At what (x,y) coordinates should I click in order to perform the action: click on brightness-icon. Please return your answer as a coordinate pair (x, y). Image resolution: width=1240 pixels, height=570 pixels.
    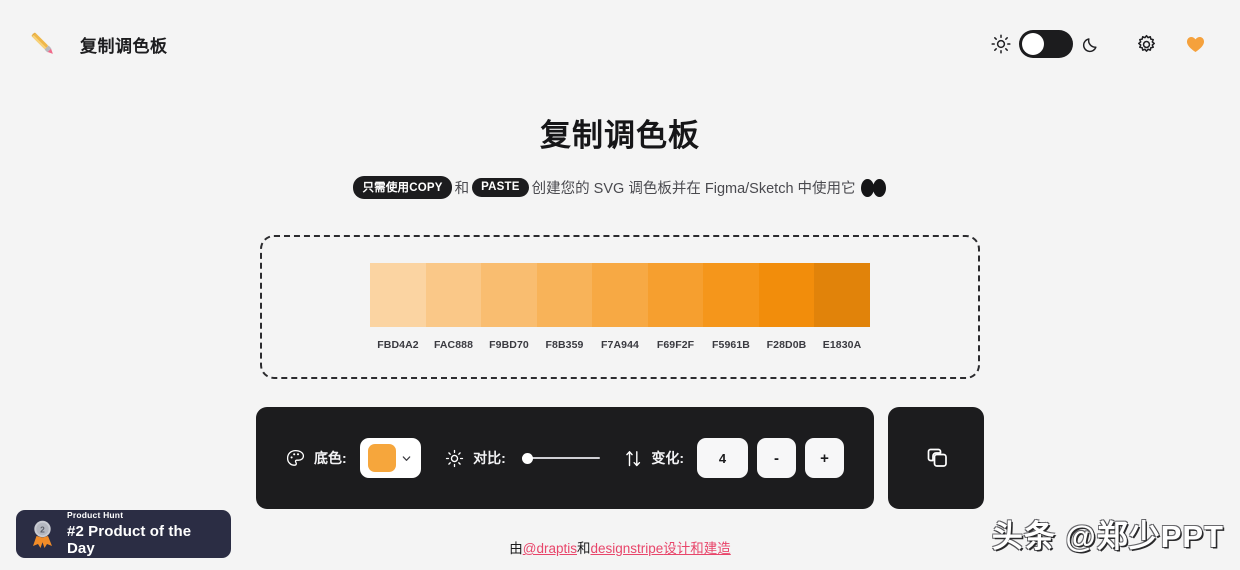
    Looking at the image, I should click on (454, 458).